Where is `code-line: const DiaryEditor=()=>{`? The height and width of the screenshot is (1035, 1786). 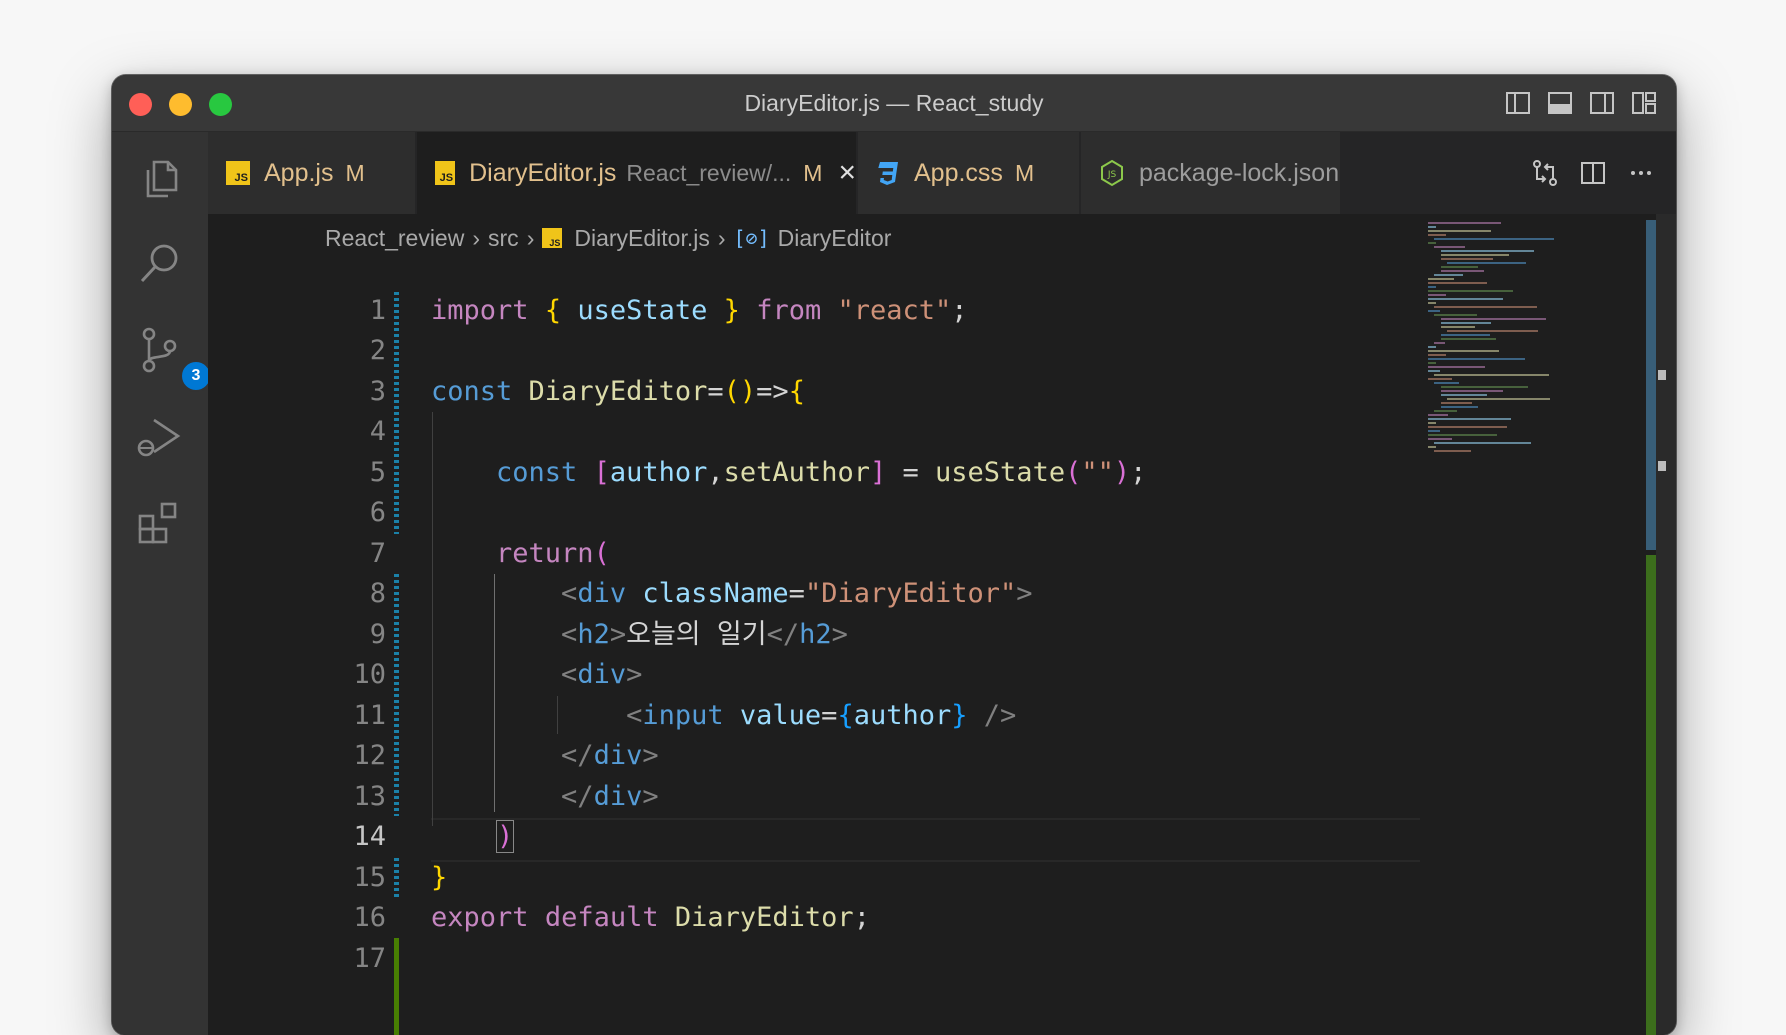 code-line: const DiaryEditor=()=>{ is located at coordinates (618, 392).